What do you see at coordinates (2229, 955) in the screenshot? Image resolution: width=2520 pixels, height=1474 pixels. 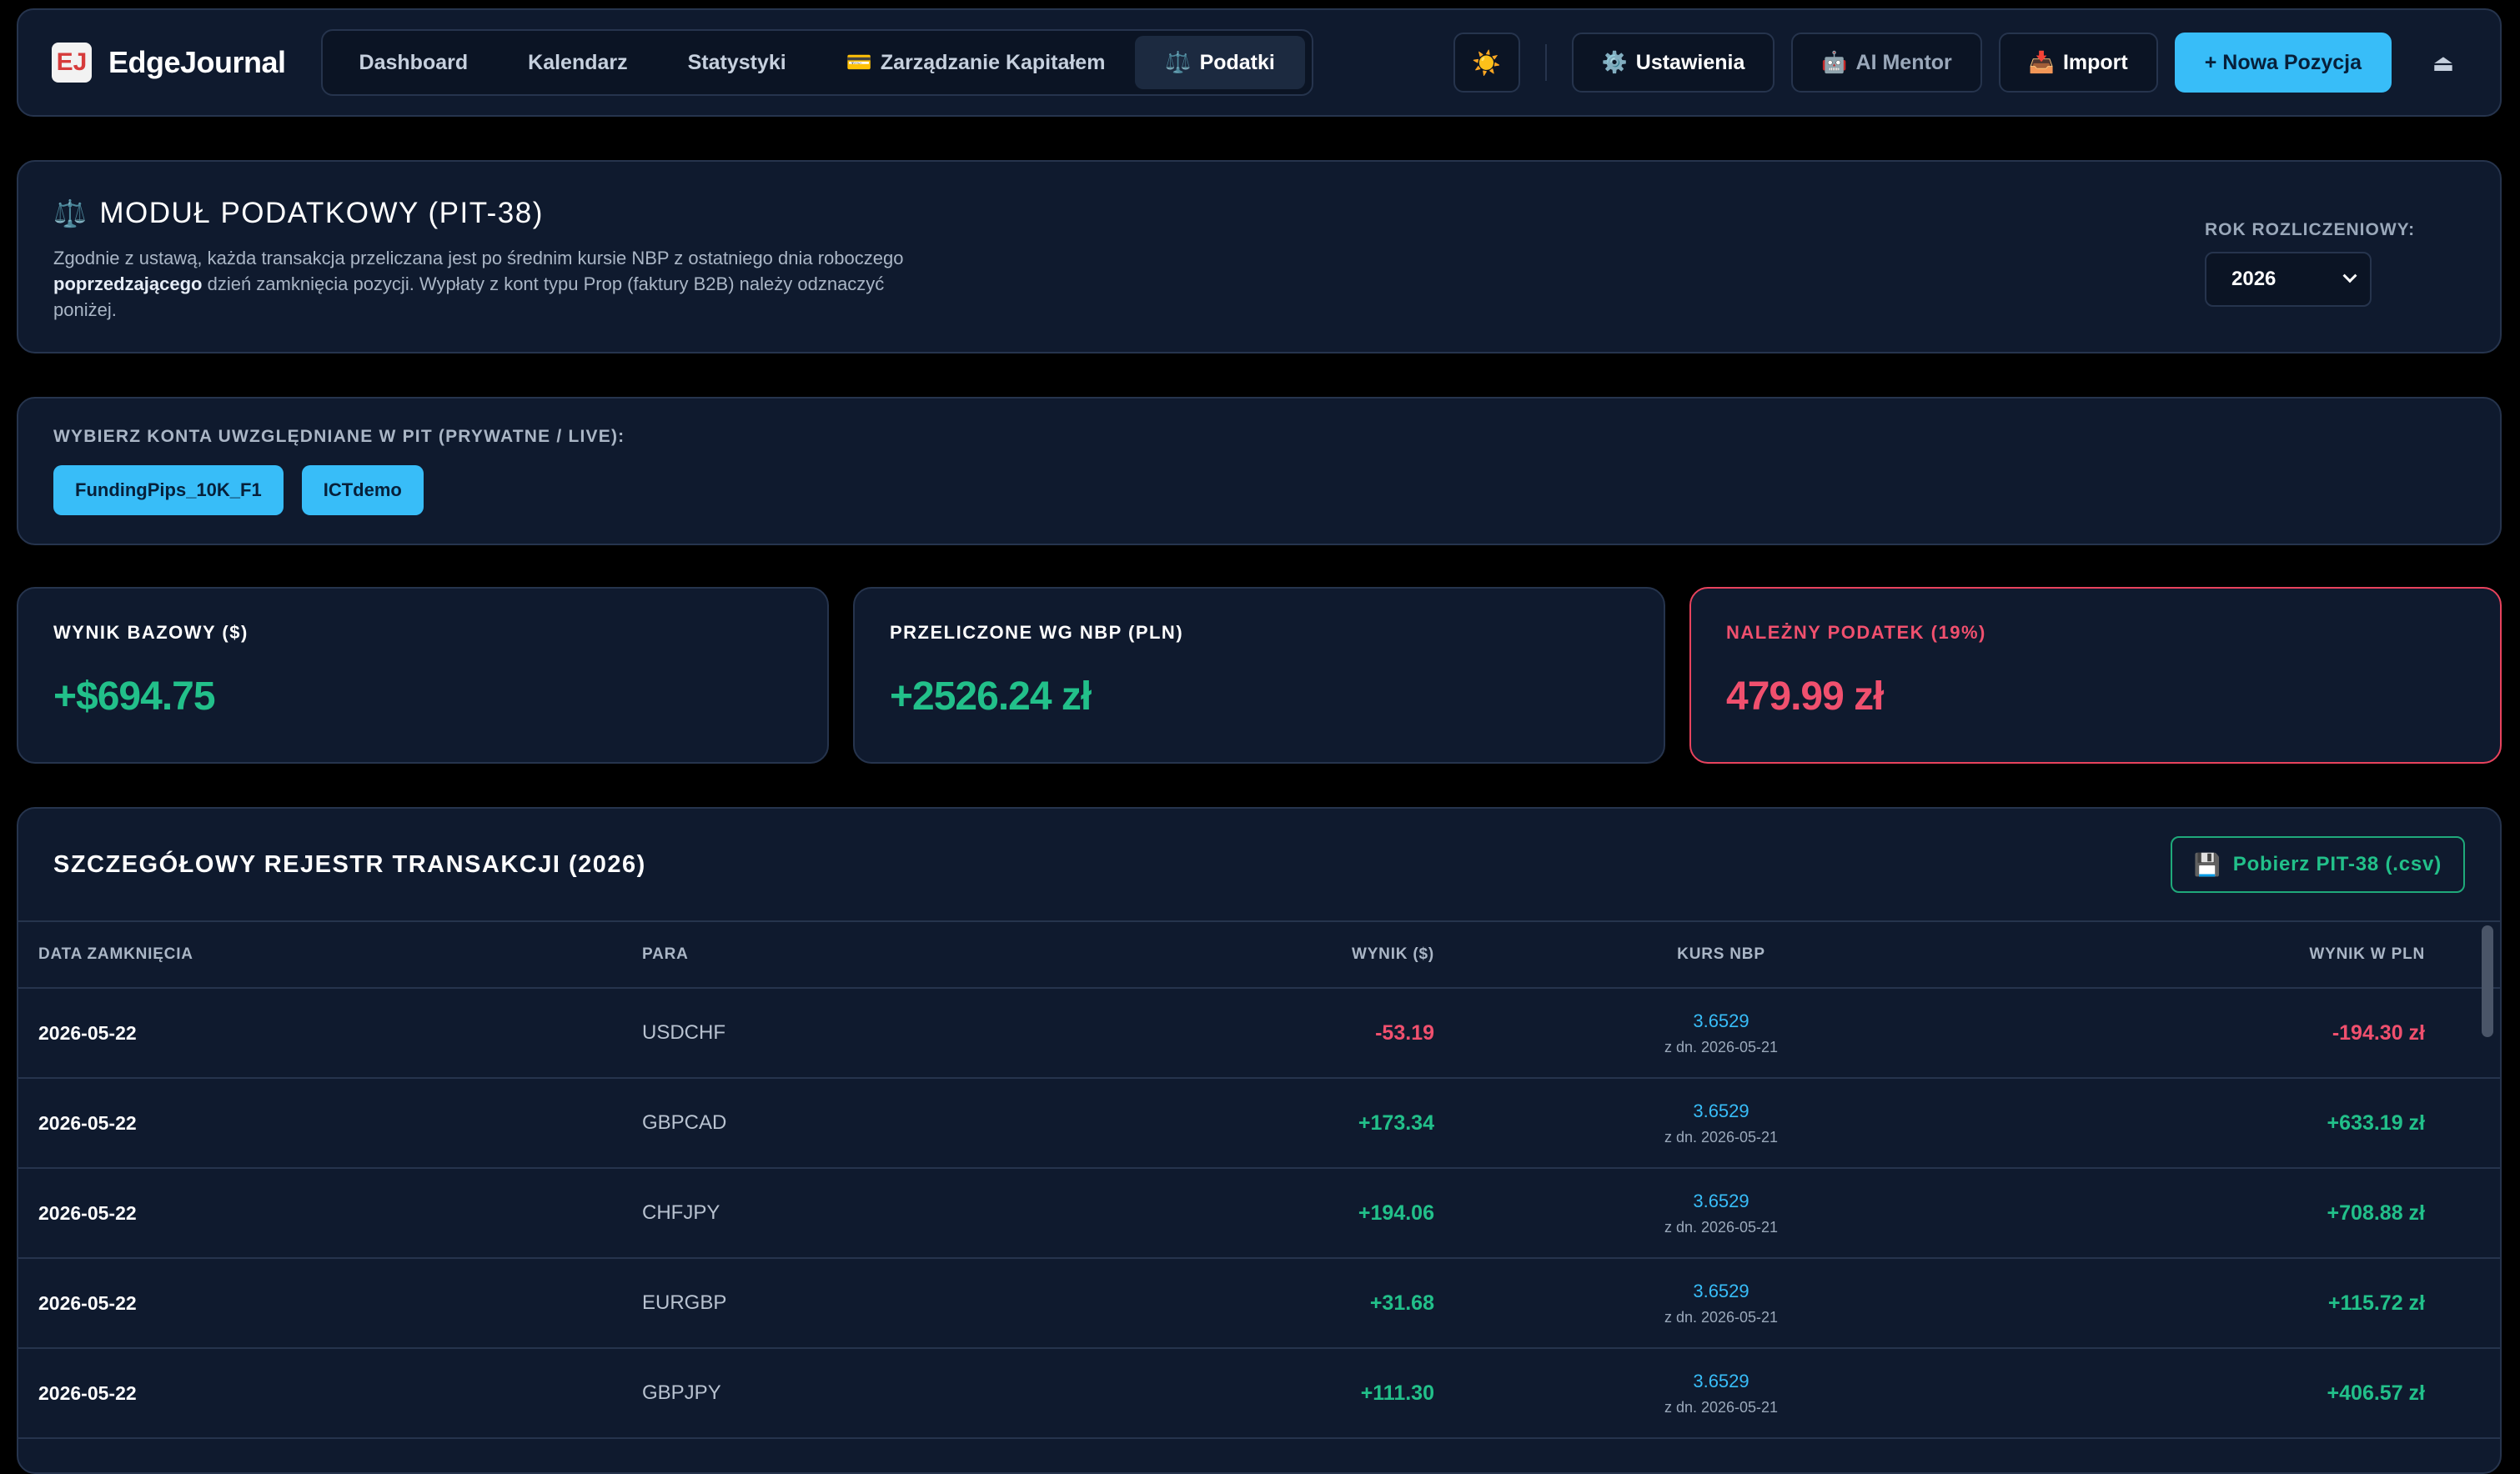 I see `column-header: WYNIK W PLN` at bounding box center [2229, 955].